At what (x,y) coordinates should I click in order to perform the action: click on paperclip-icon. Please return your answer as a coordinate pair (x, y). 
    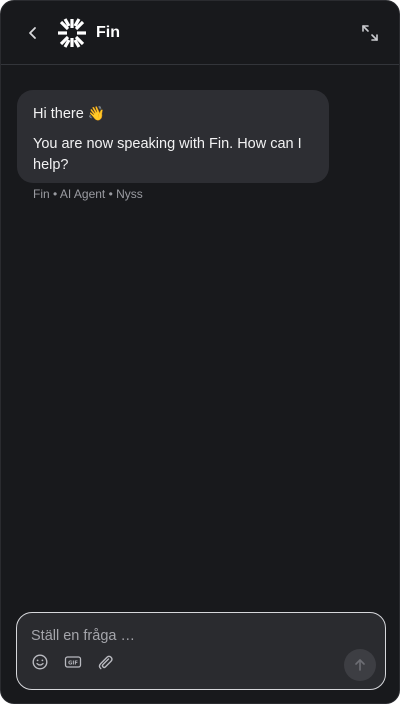
    Looking at the image, I should click on (105, 662).